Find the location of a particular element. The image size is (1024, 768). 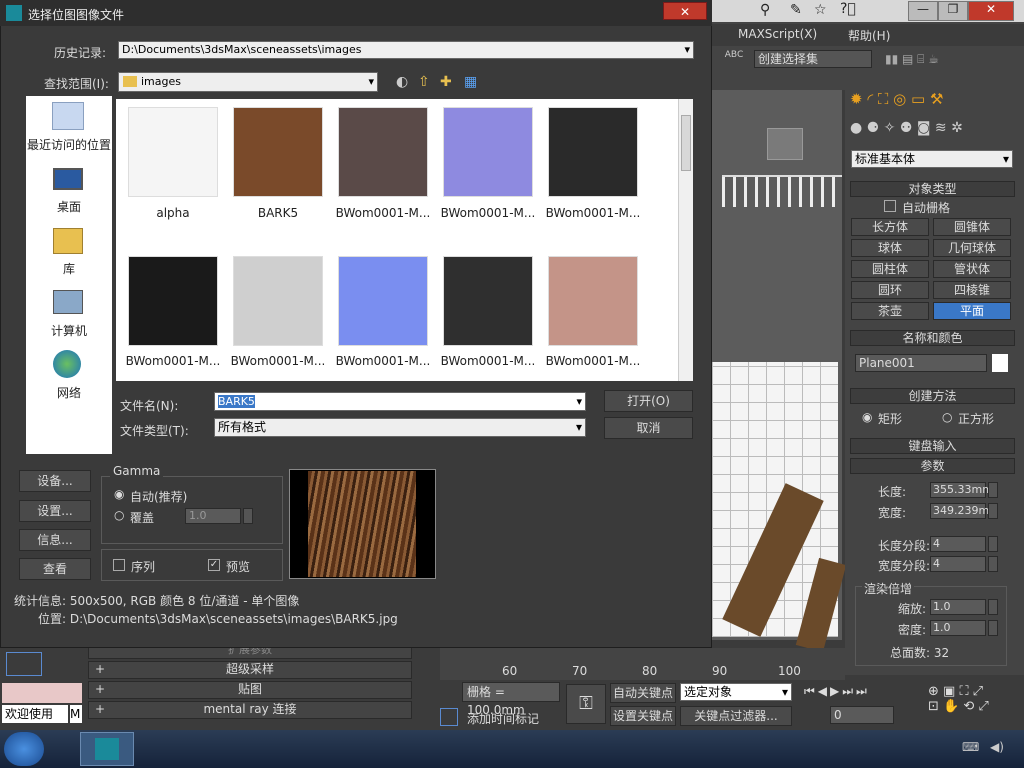

history-dropdown: D:\Documents\3dsMax\sceneassets\images ▾ is located at coordinates (406, 50).